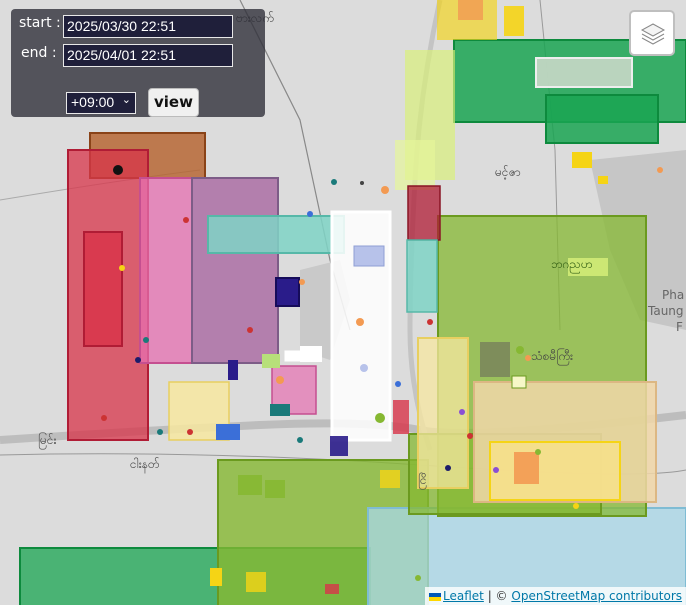  What do you see at coordinates (422, 480) in the screenshot?
I see `map-label-bottom-mid: ငြိ` at bounding box center [422, 480].